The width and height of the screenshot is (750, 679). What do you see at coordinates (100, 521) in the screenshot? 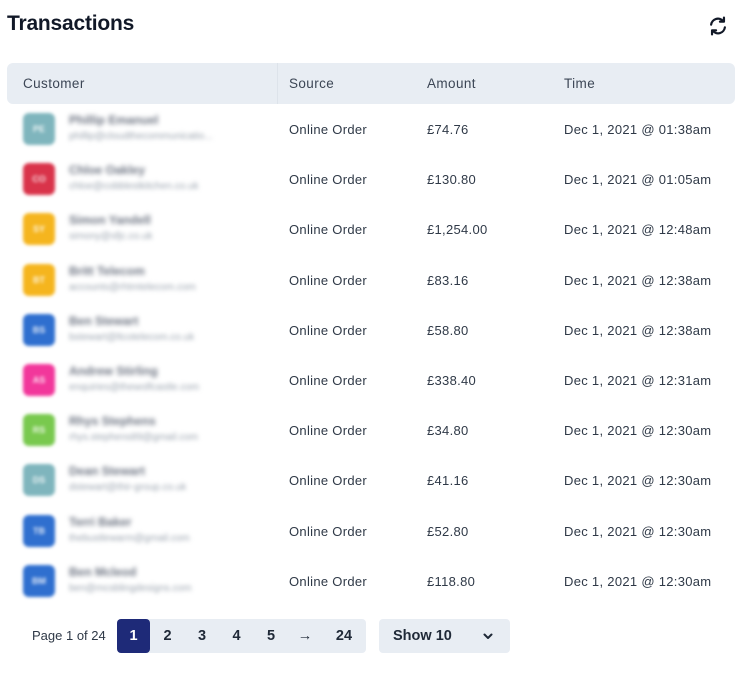
I see `customer-name: Terri Baker` at bounding box center [100, 521].